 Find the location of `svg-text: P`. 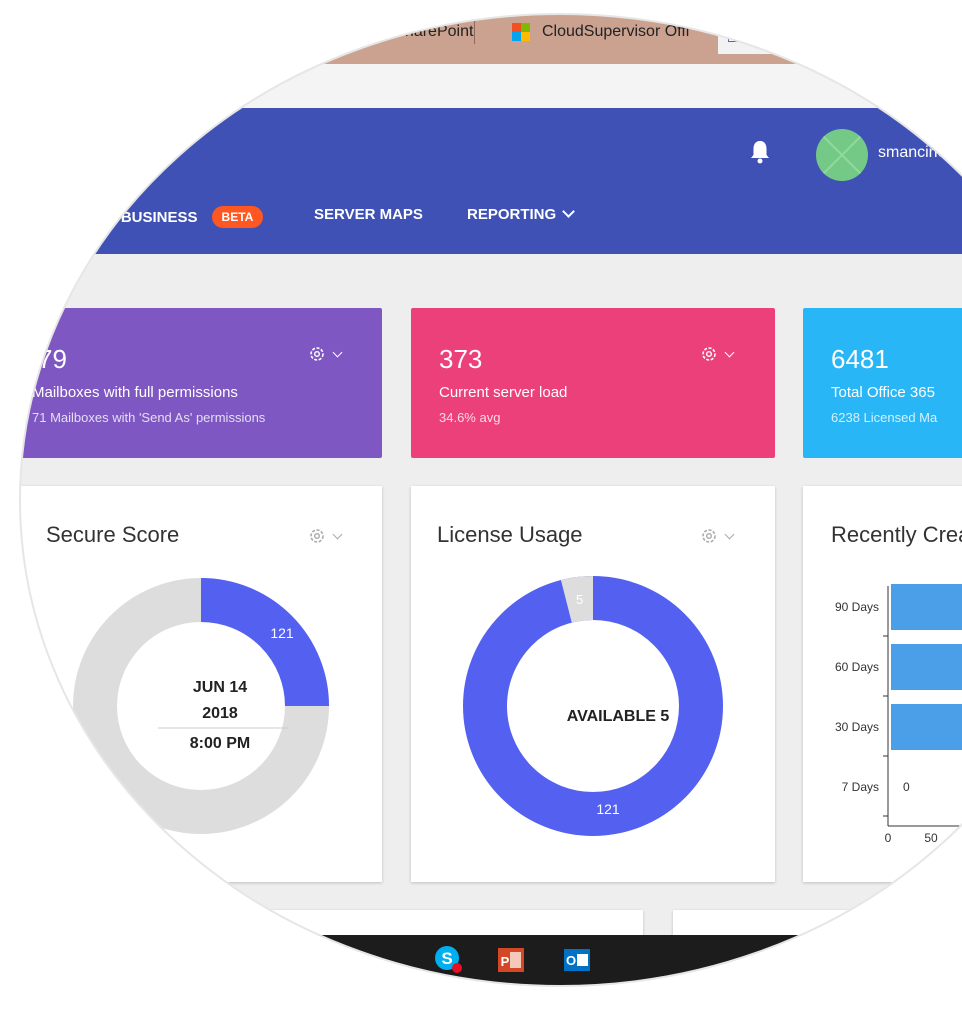

svg-text: P is located at coordinates (505, 961).